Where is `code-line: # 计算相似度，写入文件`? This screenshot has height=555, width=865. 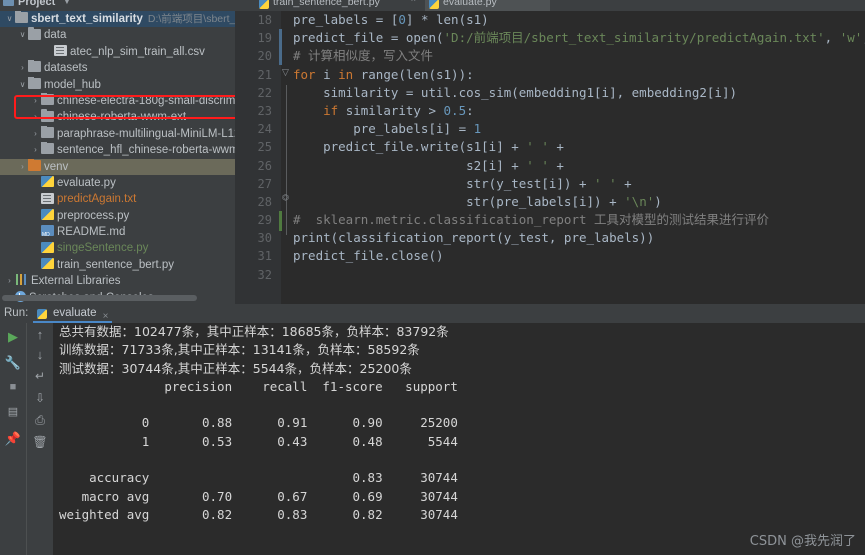 code-line: # 计算相似度，写入文件 is located at coordinates (579, 56).